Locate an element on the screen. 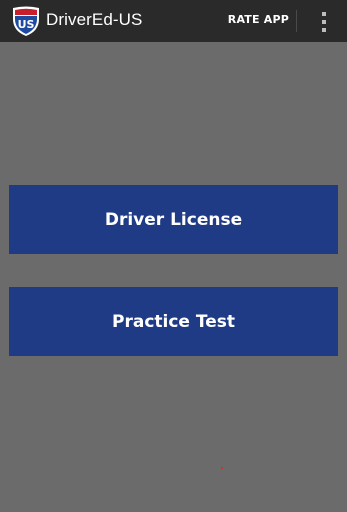 This screenshot has height=512, width=347. overflow-menu-icon is located at coordinates (324, 22).